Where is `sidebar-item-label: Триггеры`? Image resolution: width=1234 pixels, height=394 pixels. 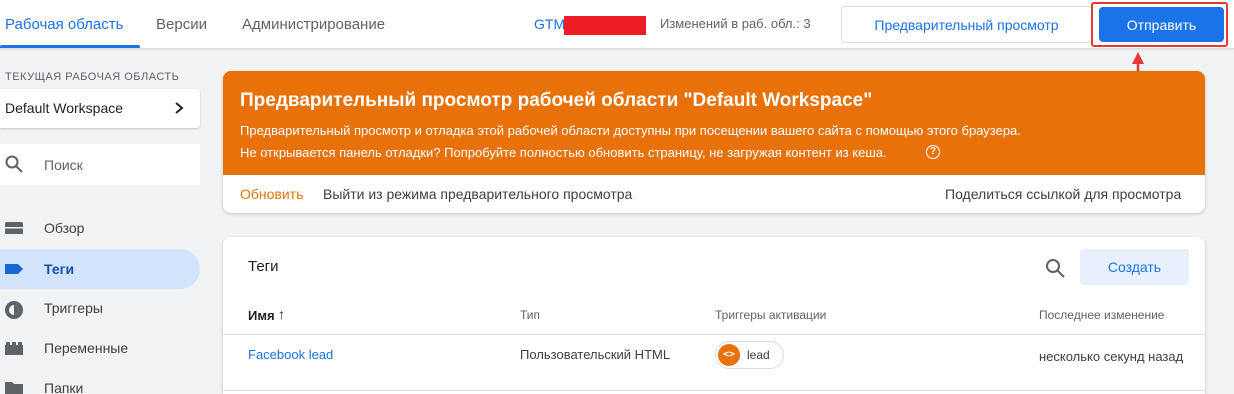 sidebar-item-label: Триггеры is located at coordinates (73, 308).